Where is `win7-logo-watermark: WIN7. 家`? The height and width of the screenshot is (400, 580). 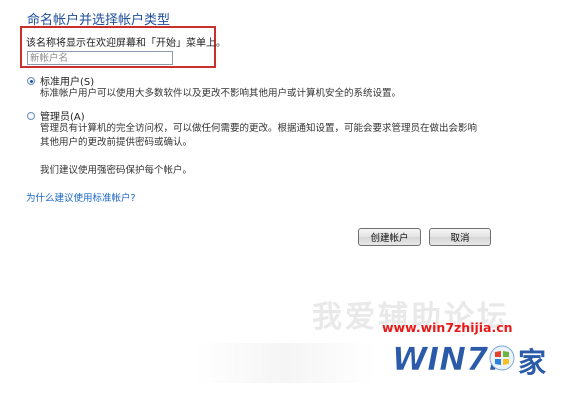 win7-logo-watermark: WIN7. 家 is located at coordinates (469, 359).